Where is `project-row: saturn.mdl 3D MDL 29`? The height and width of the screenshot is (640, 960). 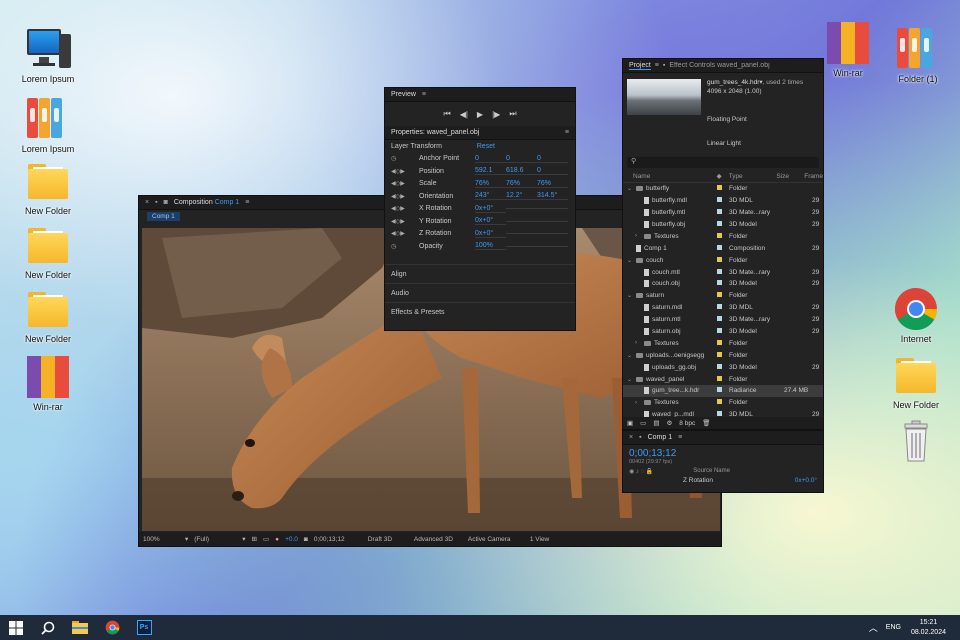 project-row: saturn.mdl 3D MDL 29 is located at coordinates (723, 308).